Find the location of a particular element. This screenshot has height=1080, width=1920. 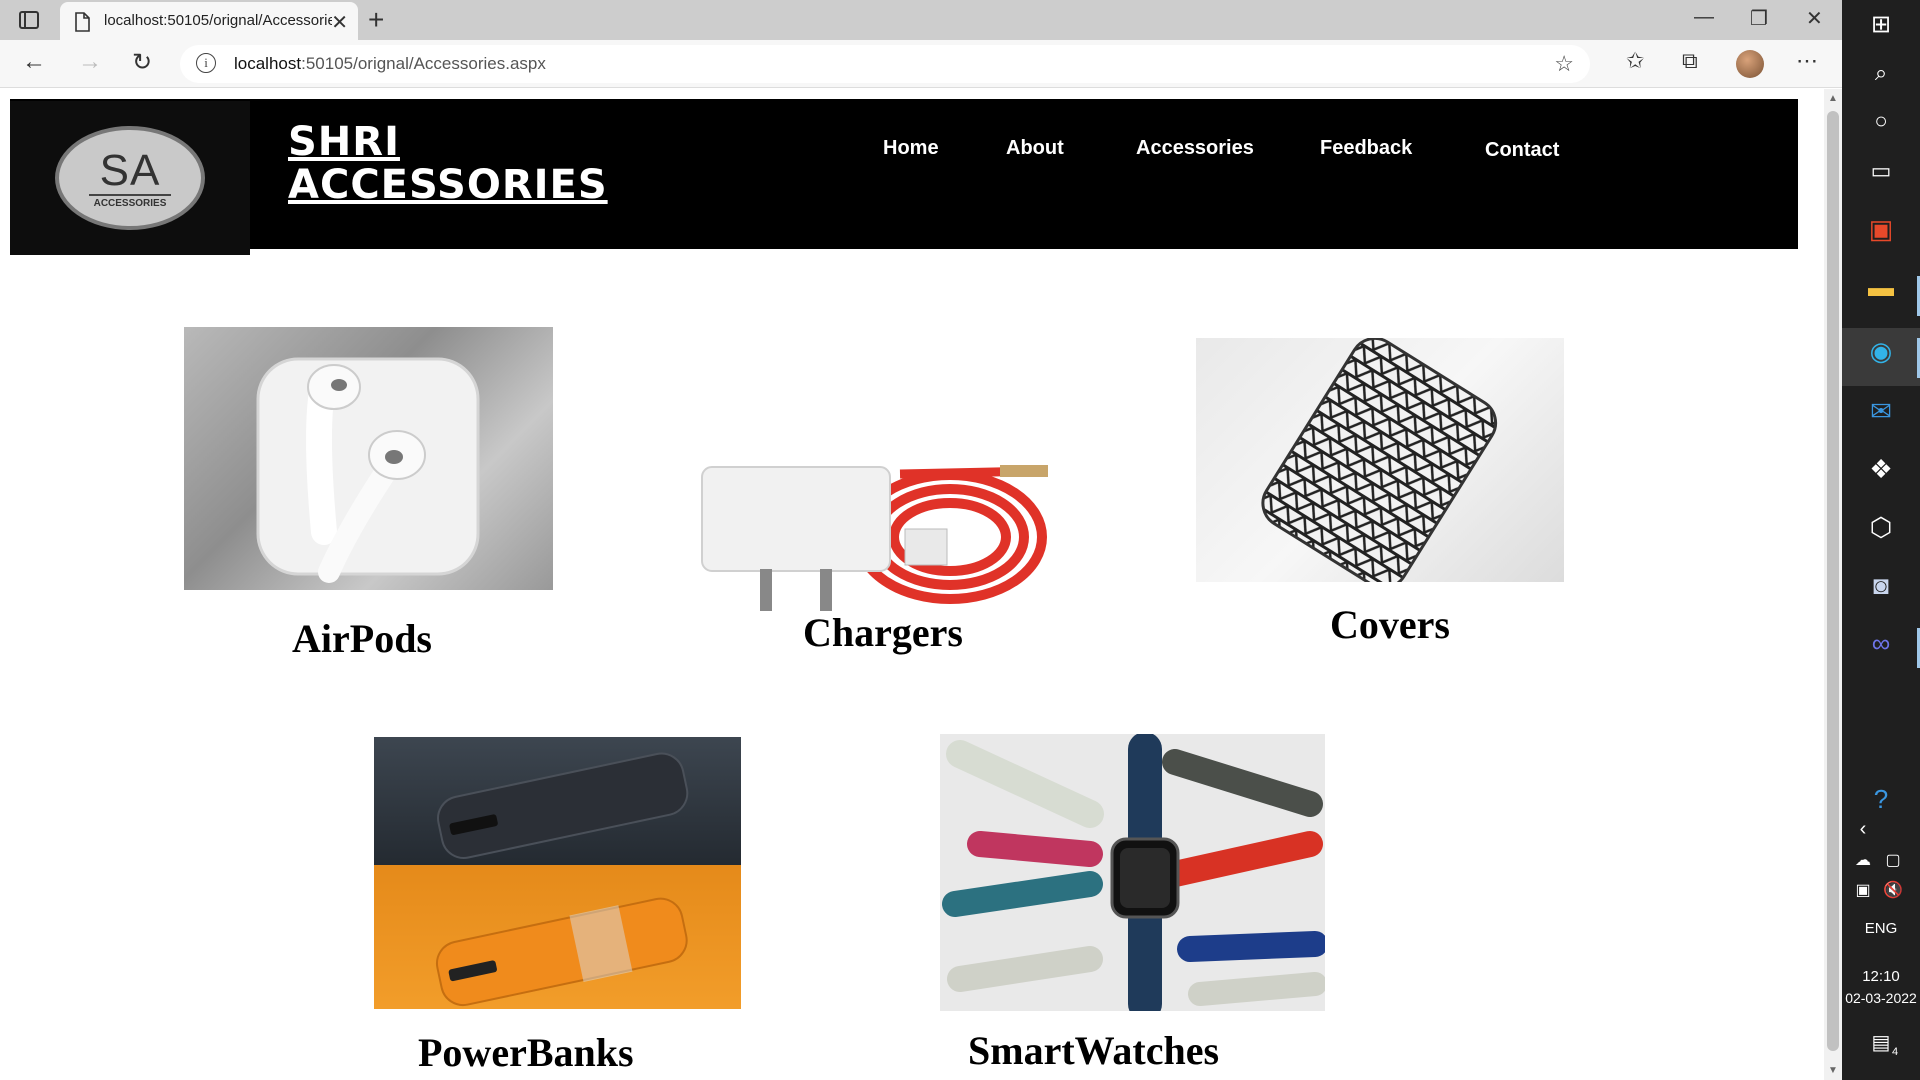

favorites-icon: ✩ is located at coordinates (1635, 61).